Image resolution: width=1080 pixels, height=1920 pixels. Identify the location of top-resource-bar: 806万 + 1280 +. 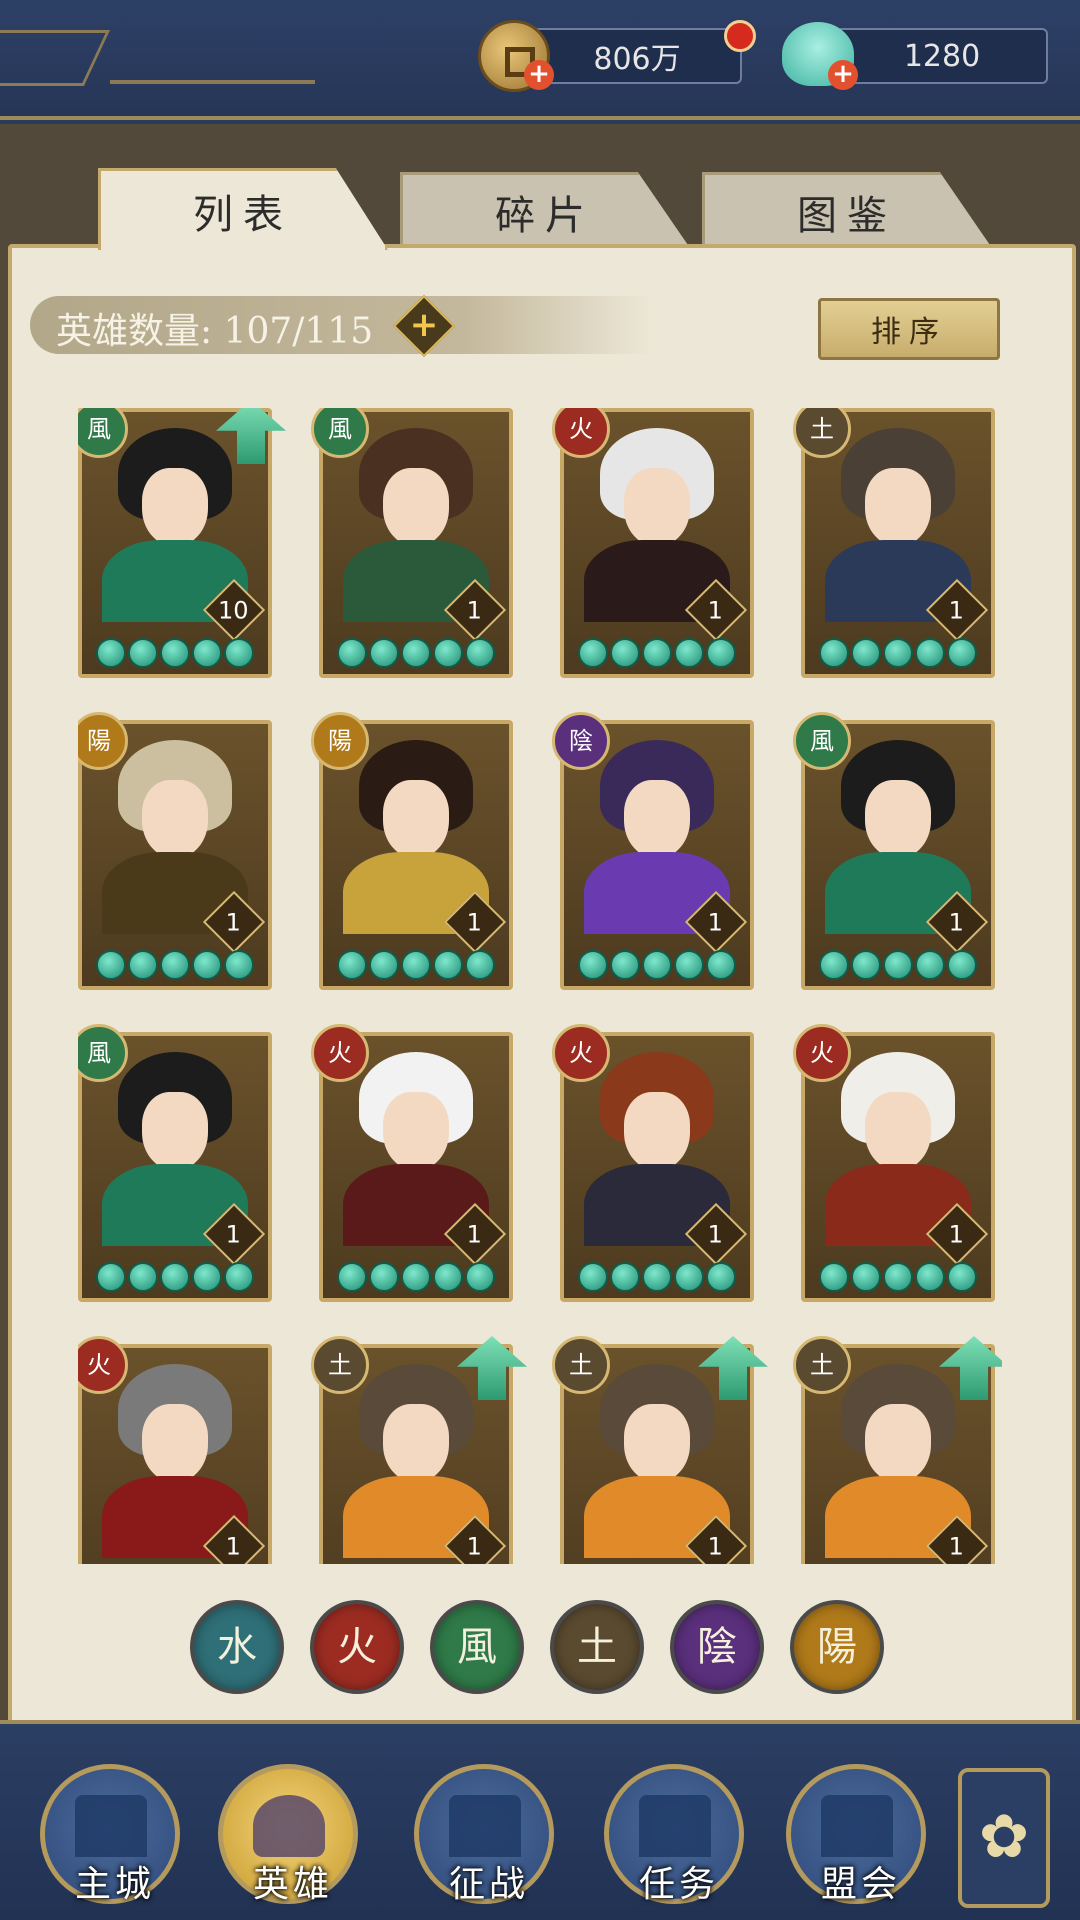
(540, 60).